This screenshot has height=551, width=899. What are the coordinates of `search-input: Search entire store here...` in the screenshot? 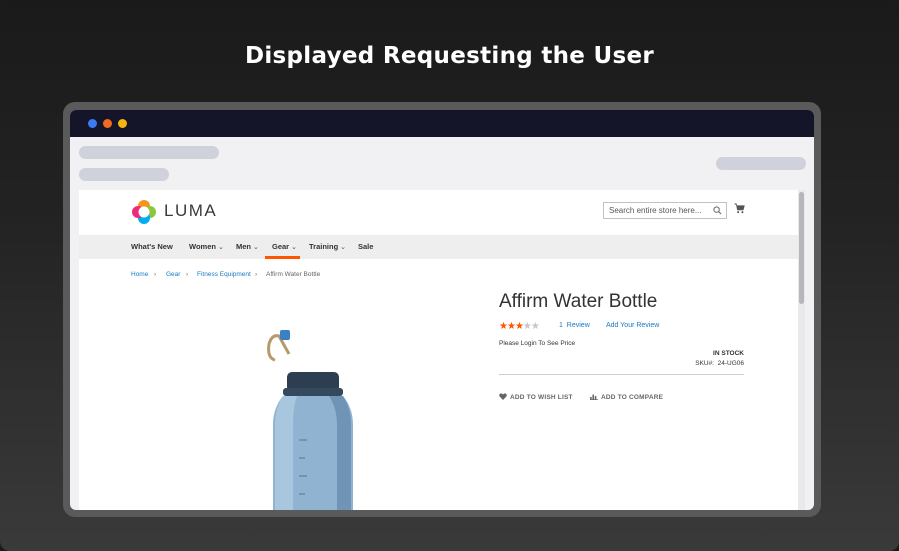 It's located at (665, 210).